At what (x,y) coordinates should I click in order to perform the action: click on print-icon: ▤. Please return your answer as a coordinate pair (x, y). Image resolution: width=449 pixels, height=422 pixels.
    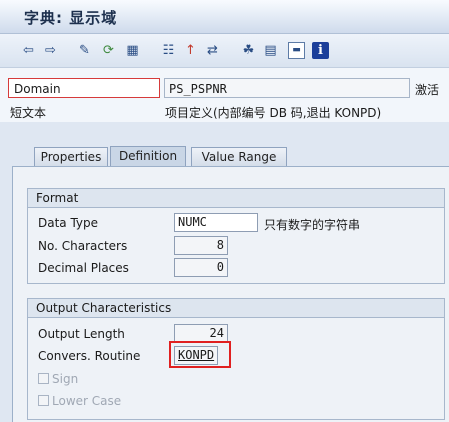
    Looking at the image, I should click on (270, 50).